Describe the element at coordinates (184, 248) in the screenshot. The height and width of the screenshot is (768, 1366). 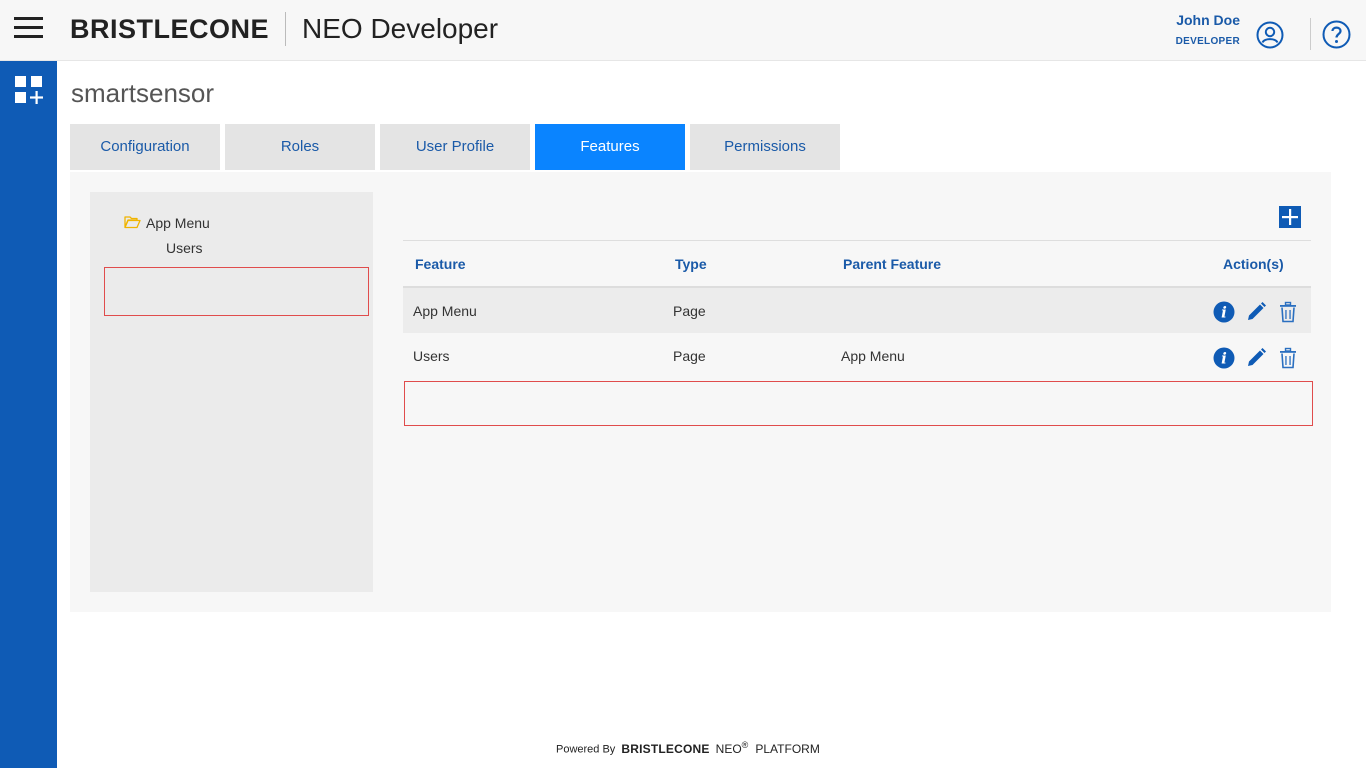
I see `tree-item-users: Users` at that location.